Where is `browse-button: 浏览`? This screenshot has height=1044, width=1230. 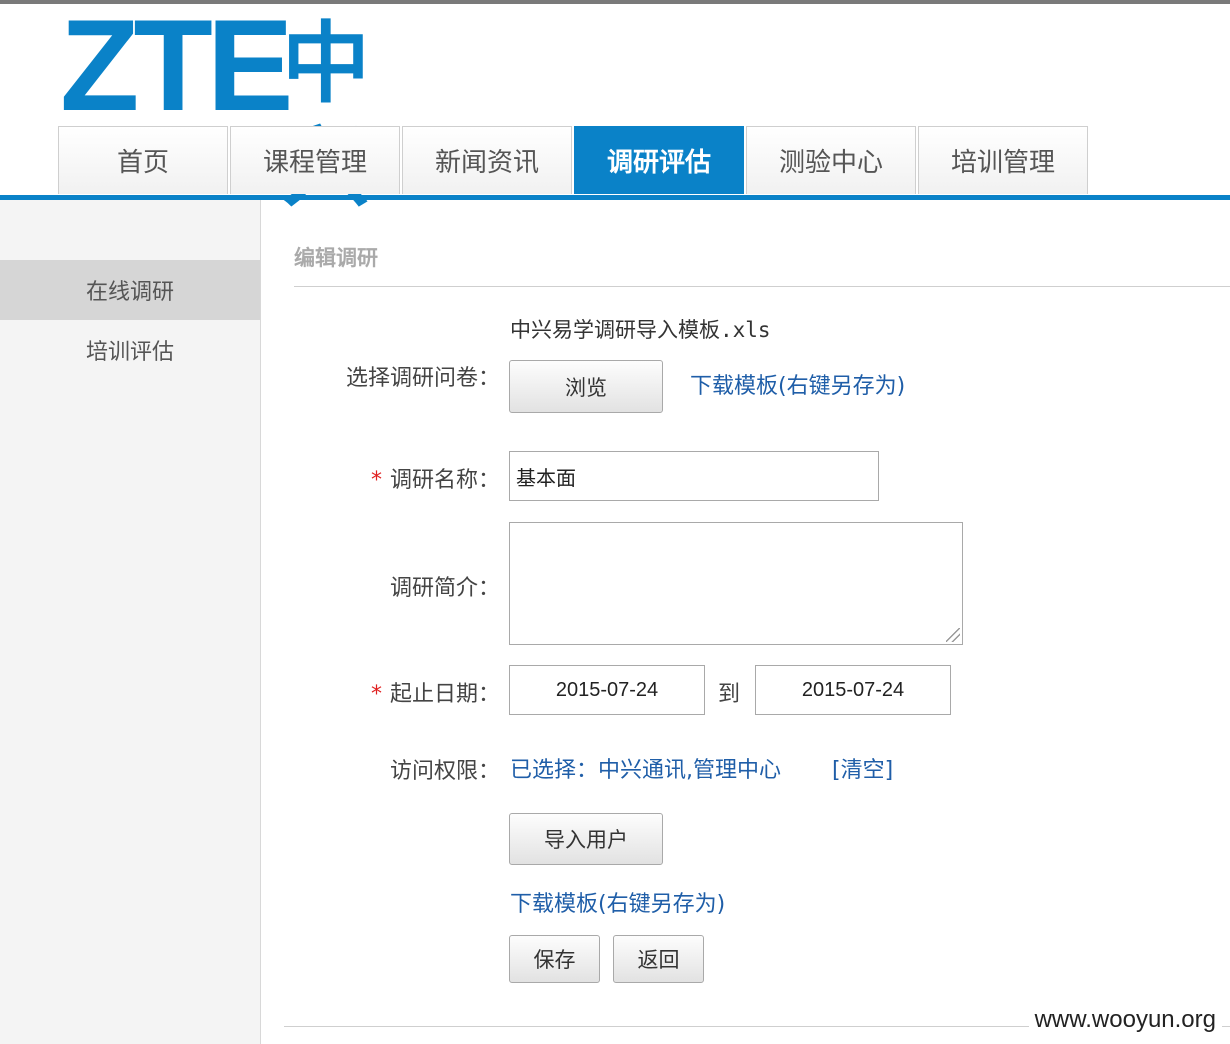 browse-button: 浏览 is located at coordinates (586, 386).